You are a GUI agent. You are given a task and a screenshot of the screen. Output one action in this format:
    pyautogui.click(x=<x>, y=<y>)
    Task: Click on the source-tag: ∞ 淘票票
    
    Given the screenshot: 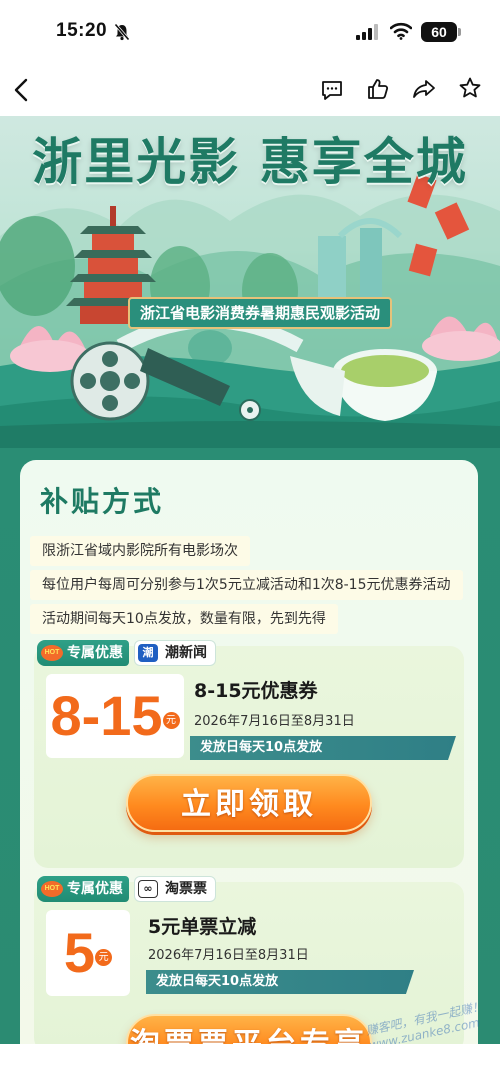 What is the action you would take?
    pyautogui.click(x=175, y=889)
    